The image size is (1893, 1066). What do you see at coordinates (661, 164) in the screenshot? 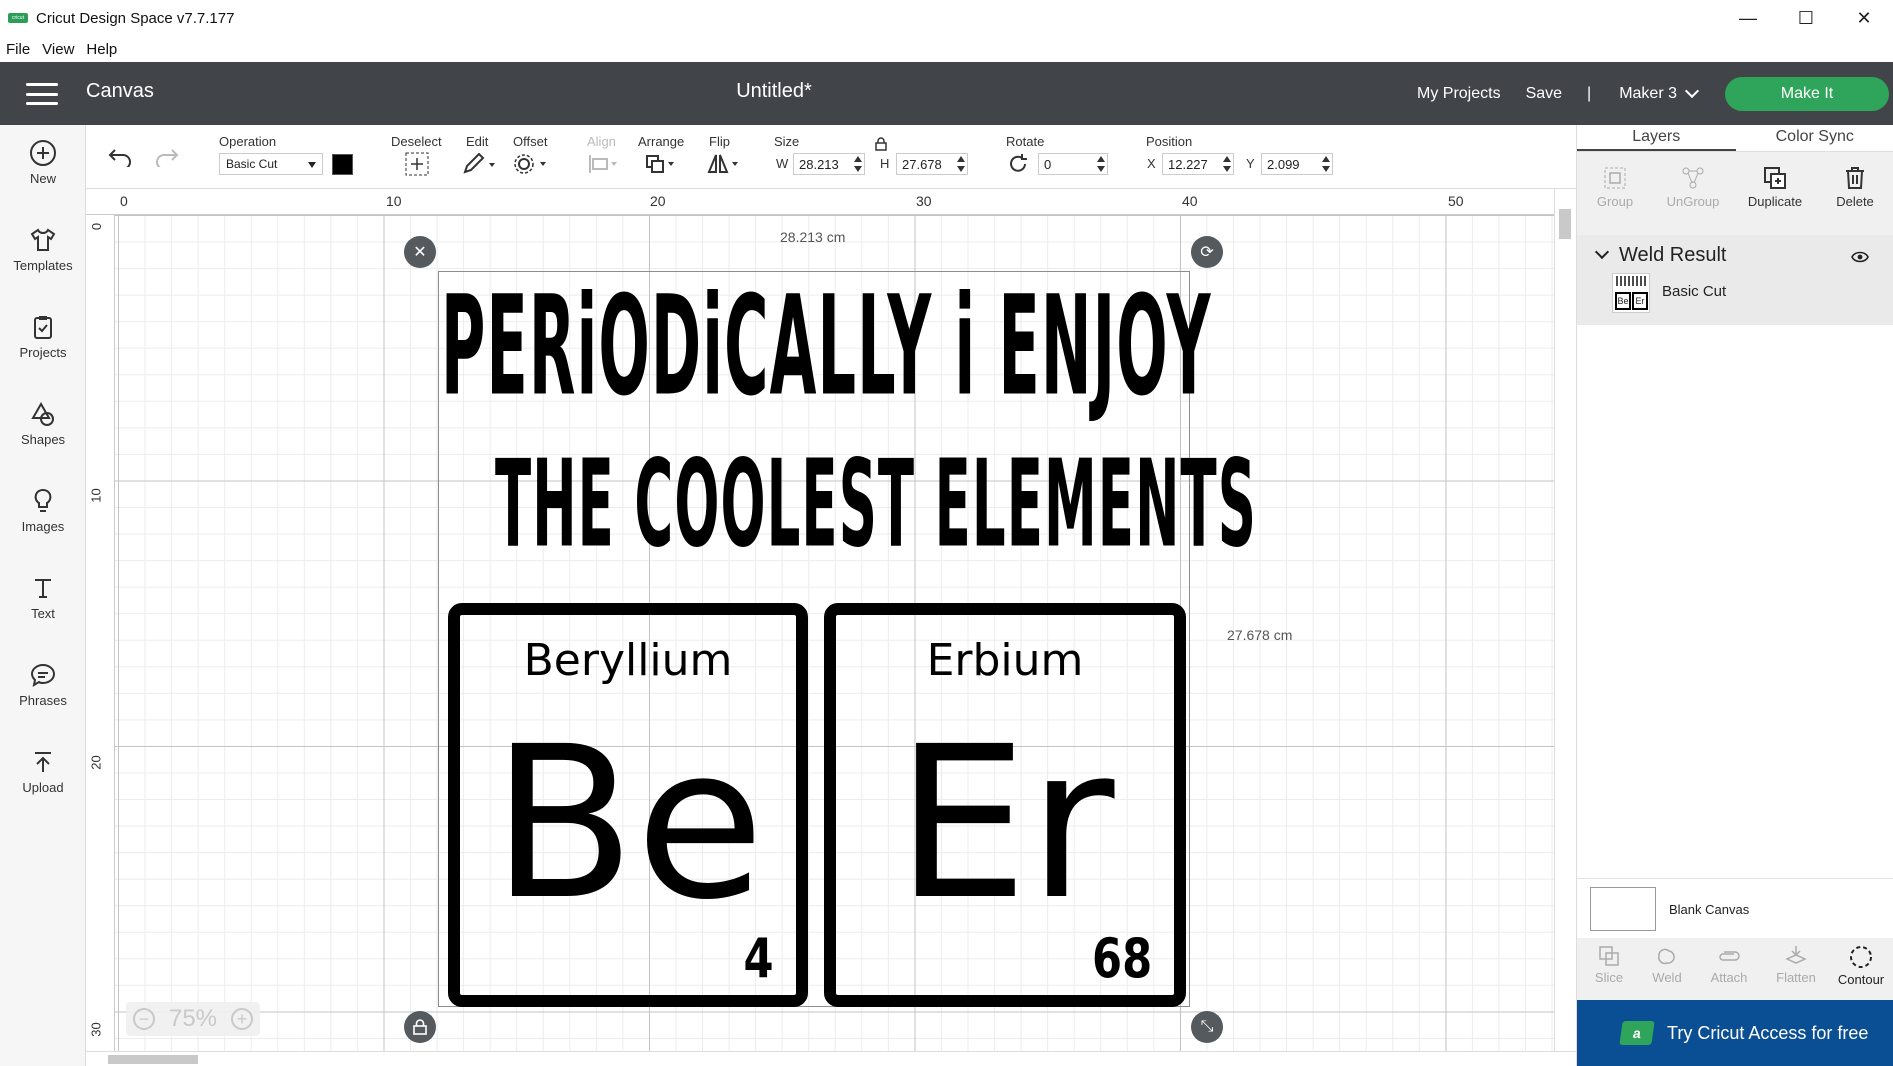
I see `arrange-icon` at bounding box center [661, 164].